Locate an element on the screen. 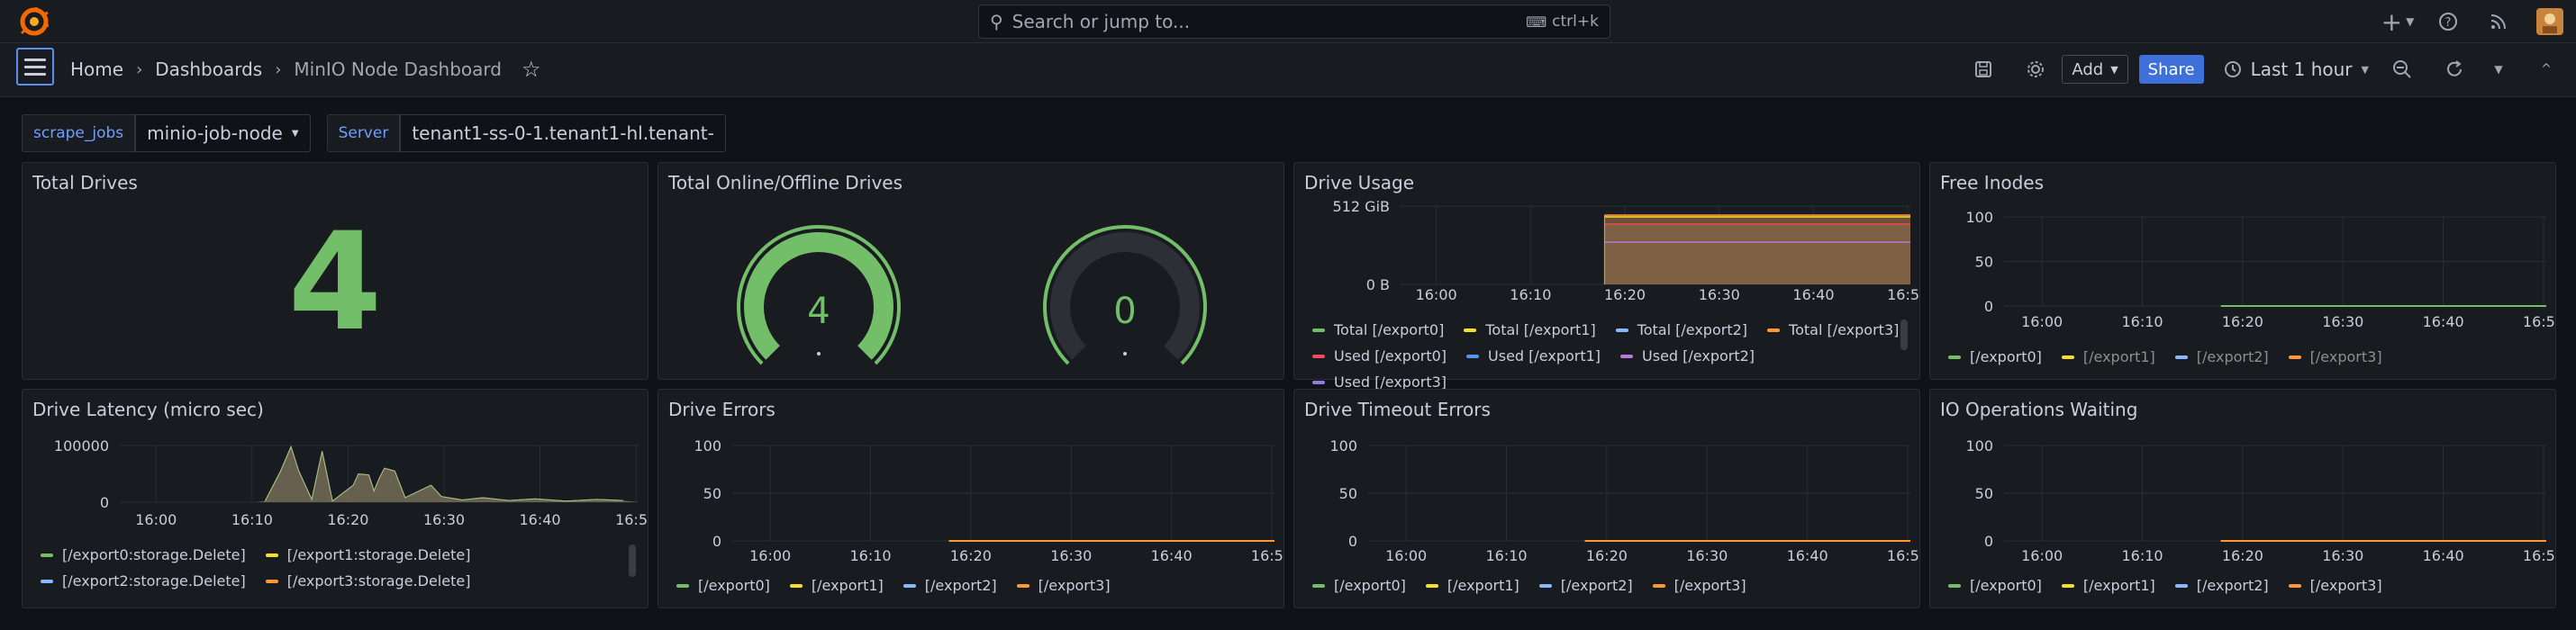 The width and height of the screenshot is (2576, 630). zoom-out-icon is located at coordinates (2402, 69).